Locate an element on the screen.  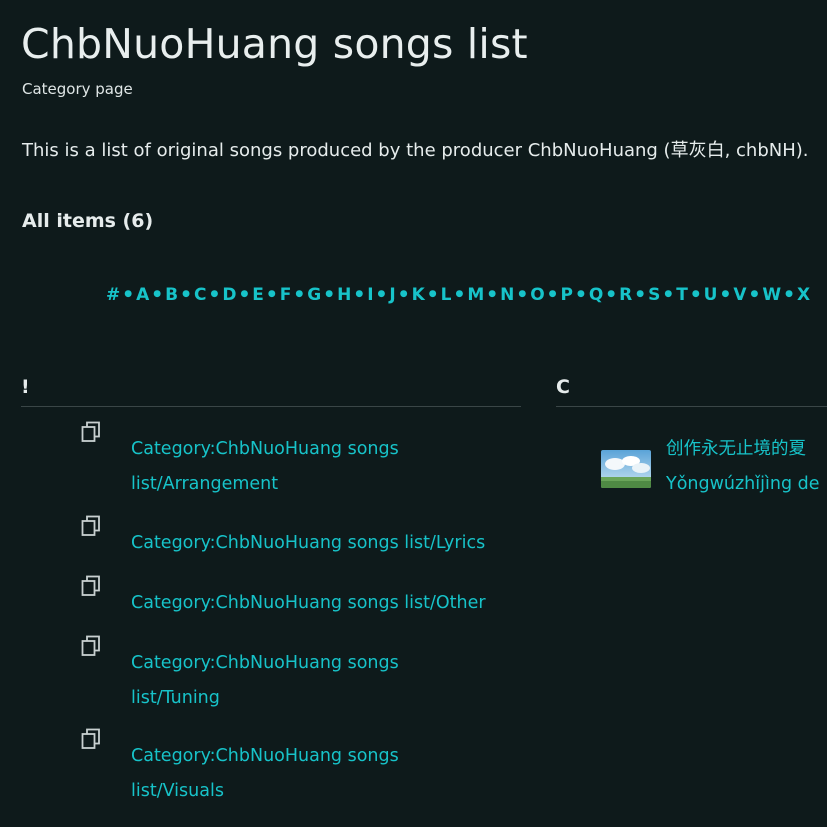
alphabet-link-h: H is located at coordinates (344, 295).